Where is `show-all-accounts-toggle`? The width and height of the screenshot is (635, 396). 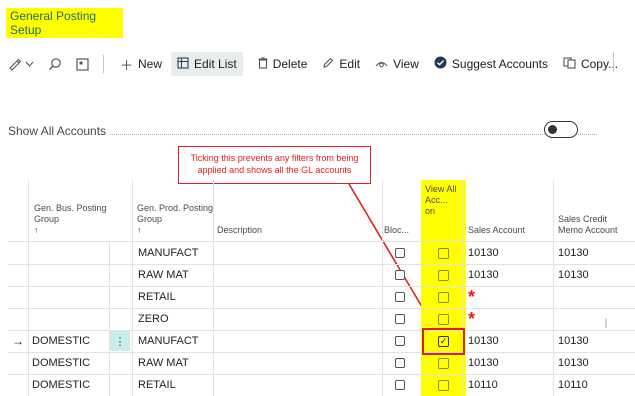
show-all-accounts-toggle is located at coordinates (561, 129).